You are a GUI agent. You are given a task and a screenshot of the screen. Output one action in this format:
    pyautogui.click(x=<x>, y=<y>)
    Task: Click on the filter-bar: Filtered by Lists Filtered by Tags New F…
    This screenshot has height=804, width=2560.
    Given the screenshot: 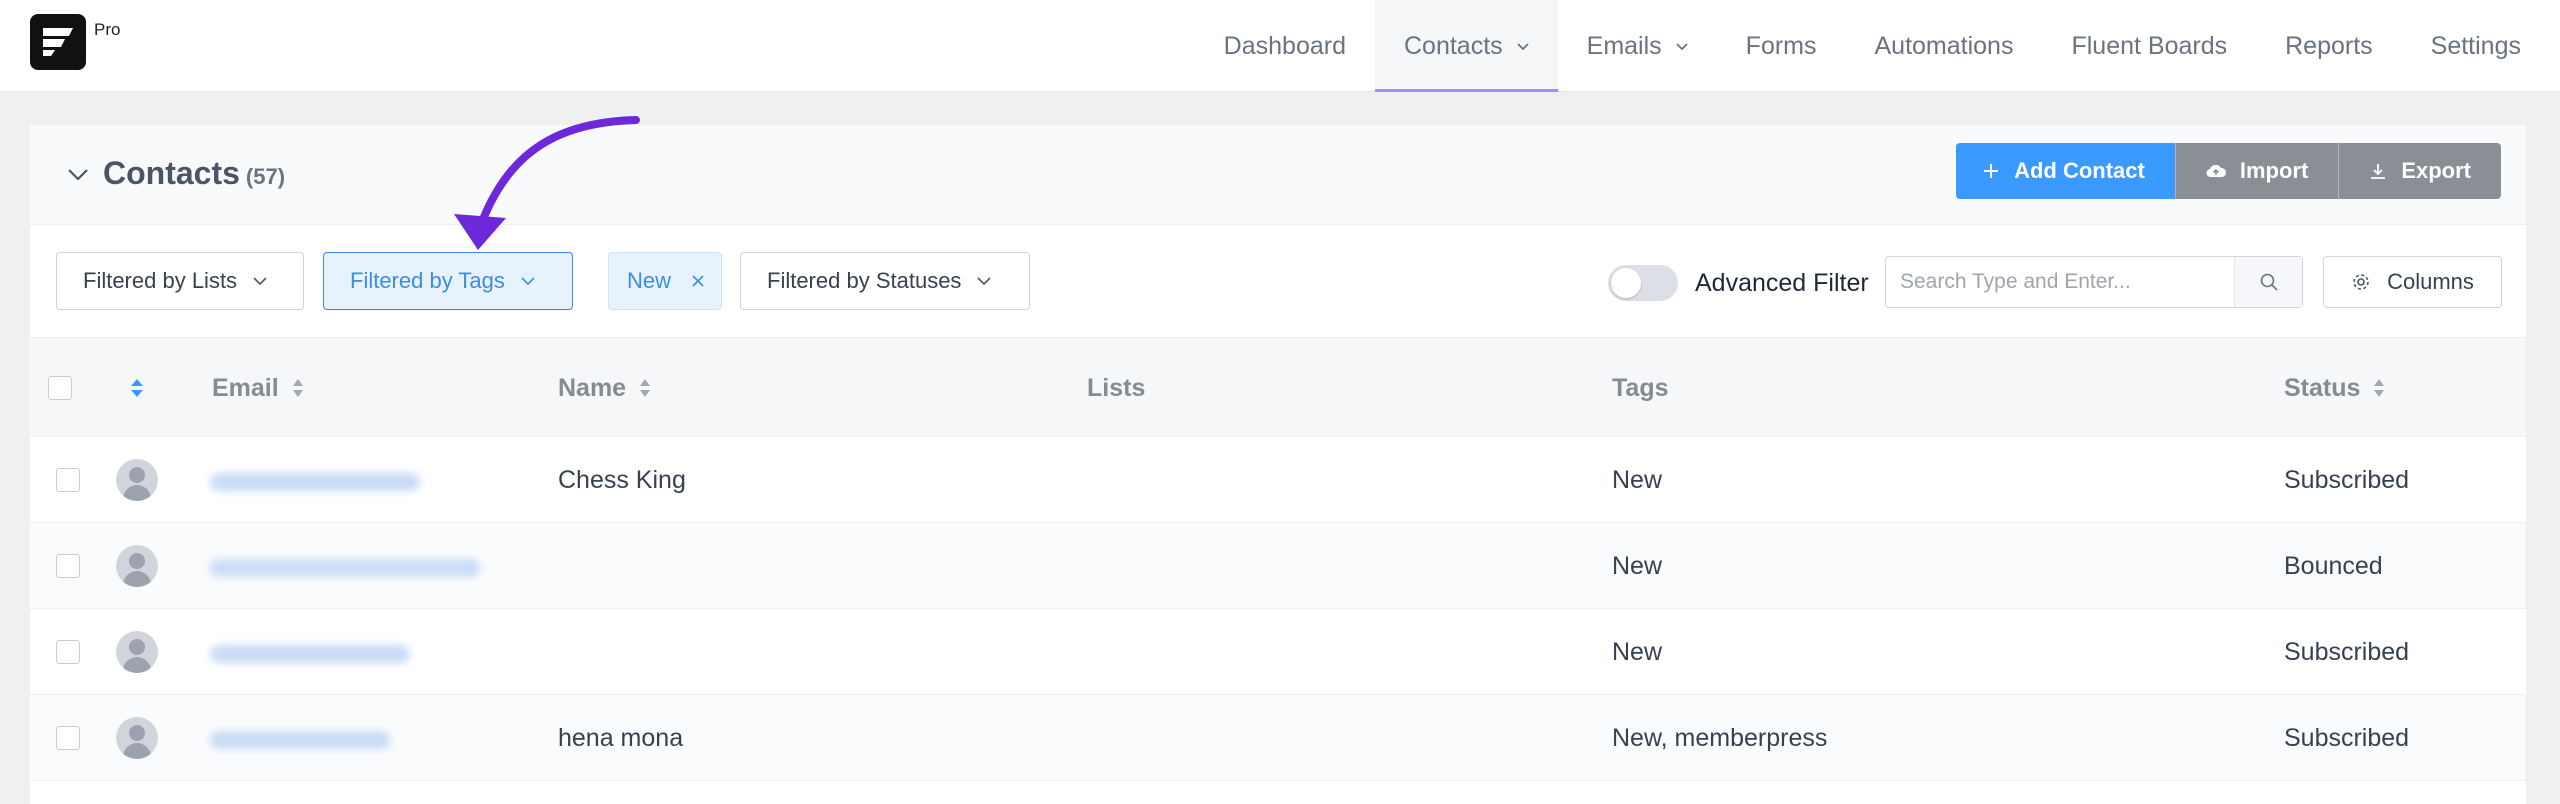 What is the action you would take?
    pyautogui.click(x=1278, y=281)
    